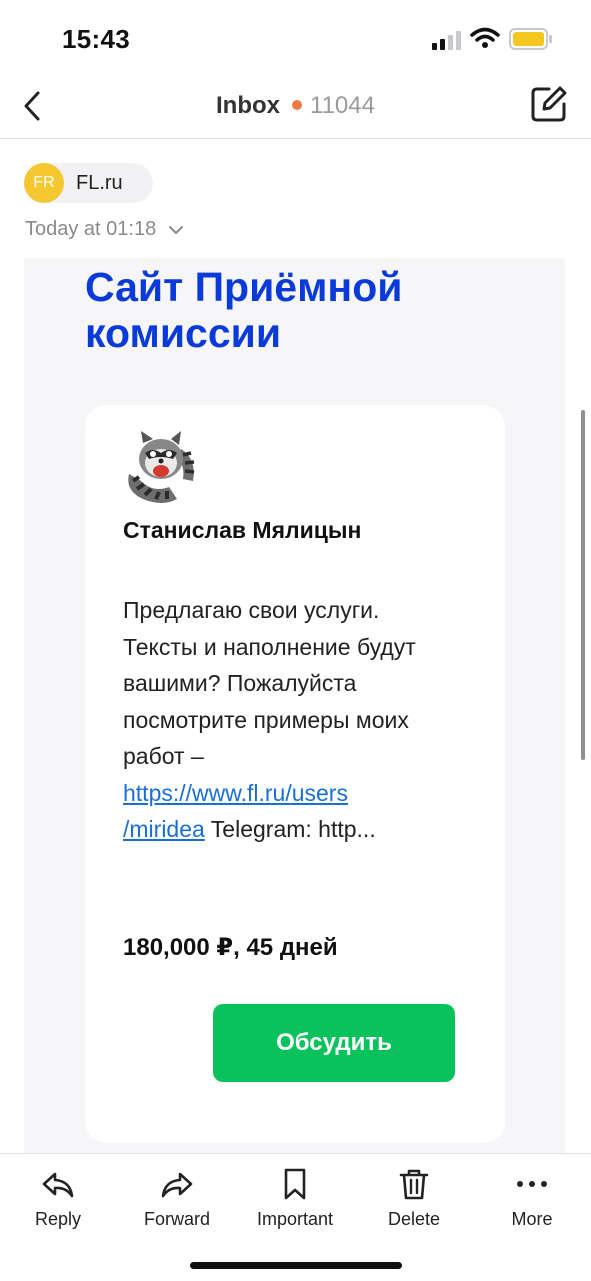  I want to click on delete-button: Delete, so click(414, 1198).